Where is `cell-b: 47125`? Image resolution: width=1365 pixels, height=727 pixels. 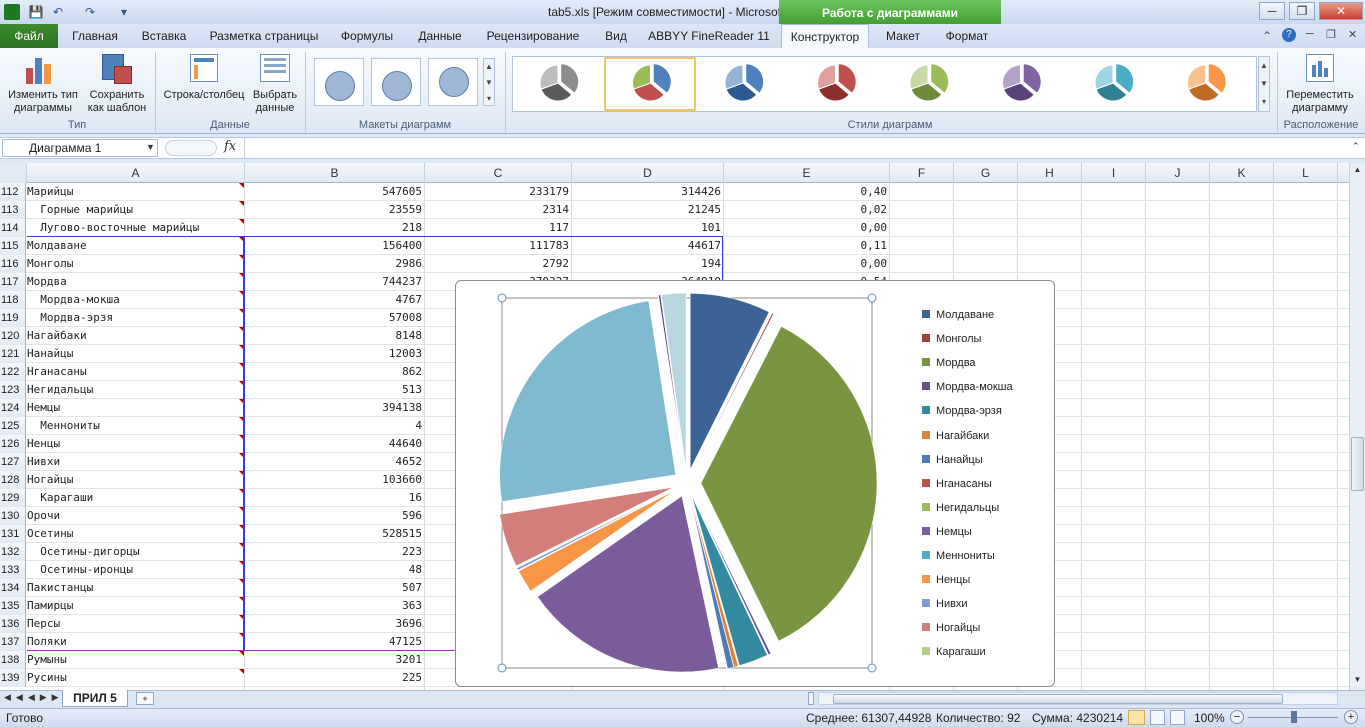 cell-b: 47125 is located at coordinates (334, 642).